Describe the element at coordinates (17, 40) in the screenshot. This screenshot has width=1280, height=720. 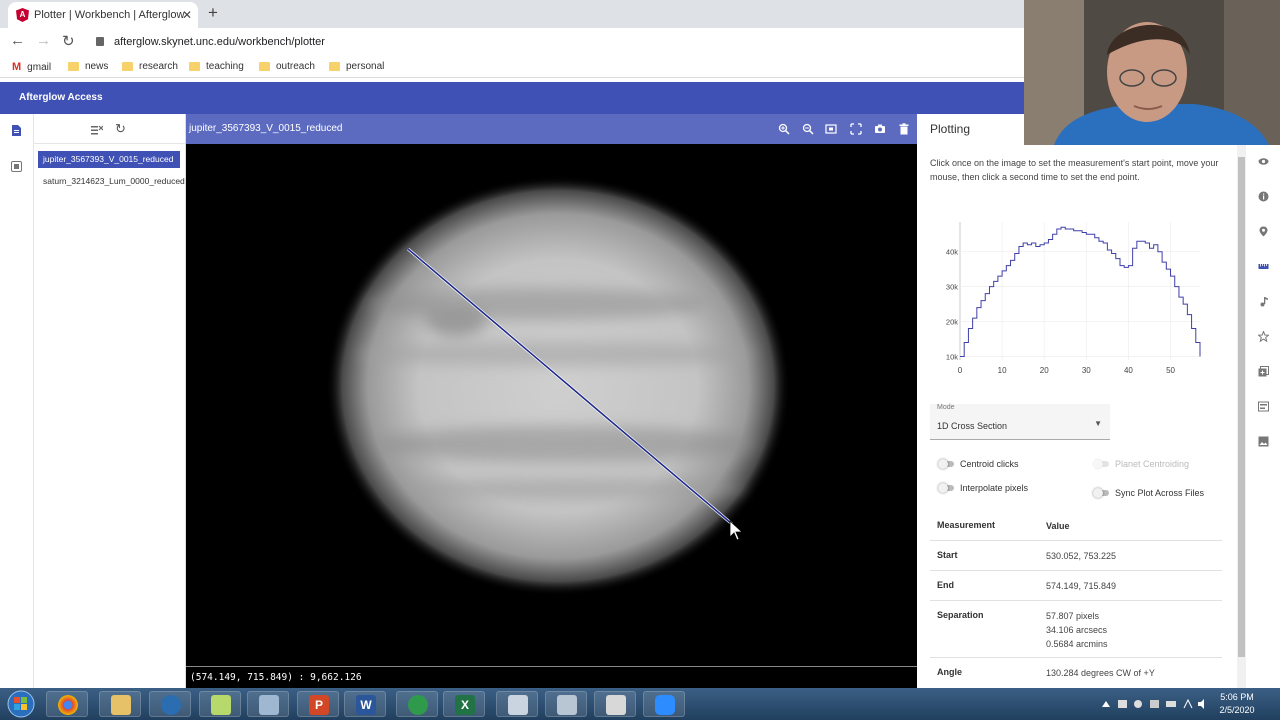
I see `back-icon: ←` at that location.